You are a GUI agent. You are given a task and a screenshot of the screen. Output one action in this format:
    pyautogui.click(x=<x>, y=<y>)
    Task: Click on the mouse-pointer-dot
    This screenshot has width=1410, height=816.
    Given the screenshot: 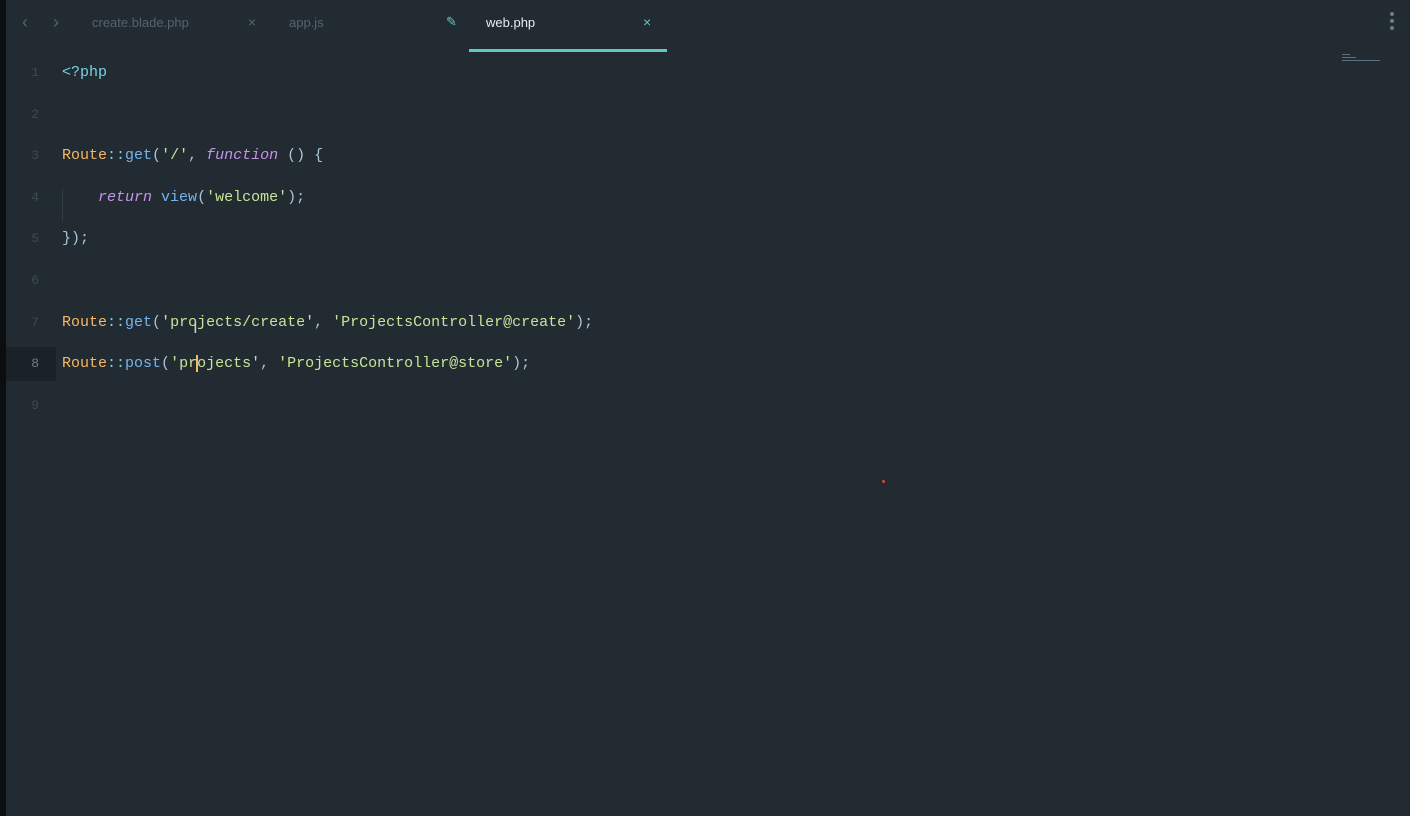 What is the action you would take?
    pyautogui.click(x=883, y=481)
    